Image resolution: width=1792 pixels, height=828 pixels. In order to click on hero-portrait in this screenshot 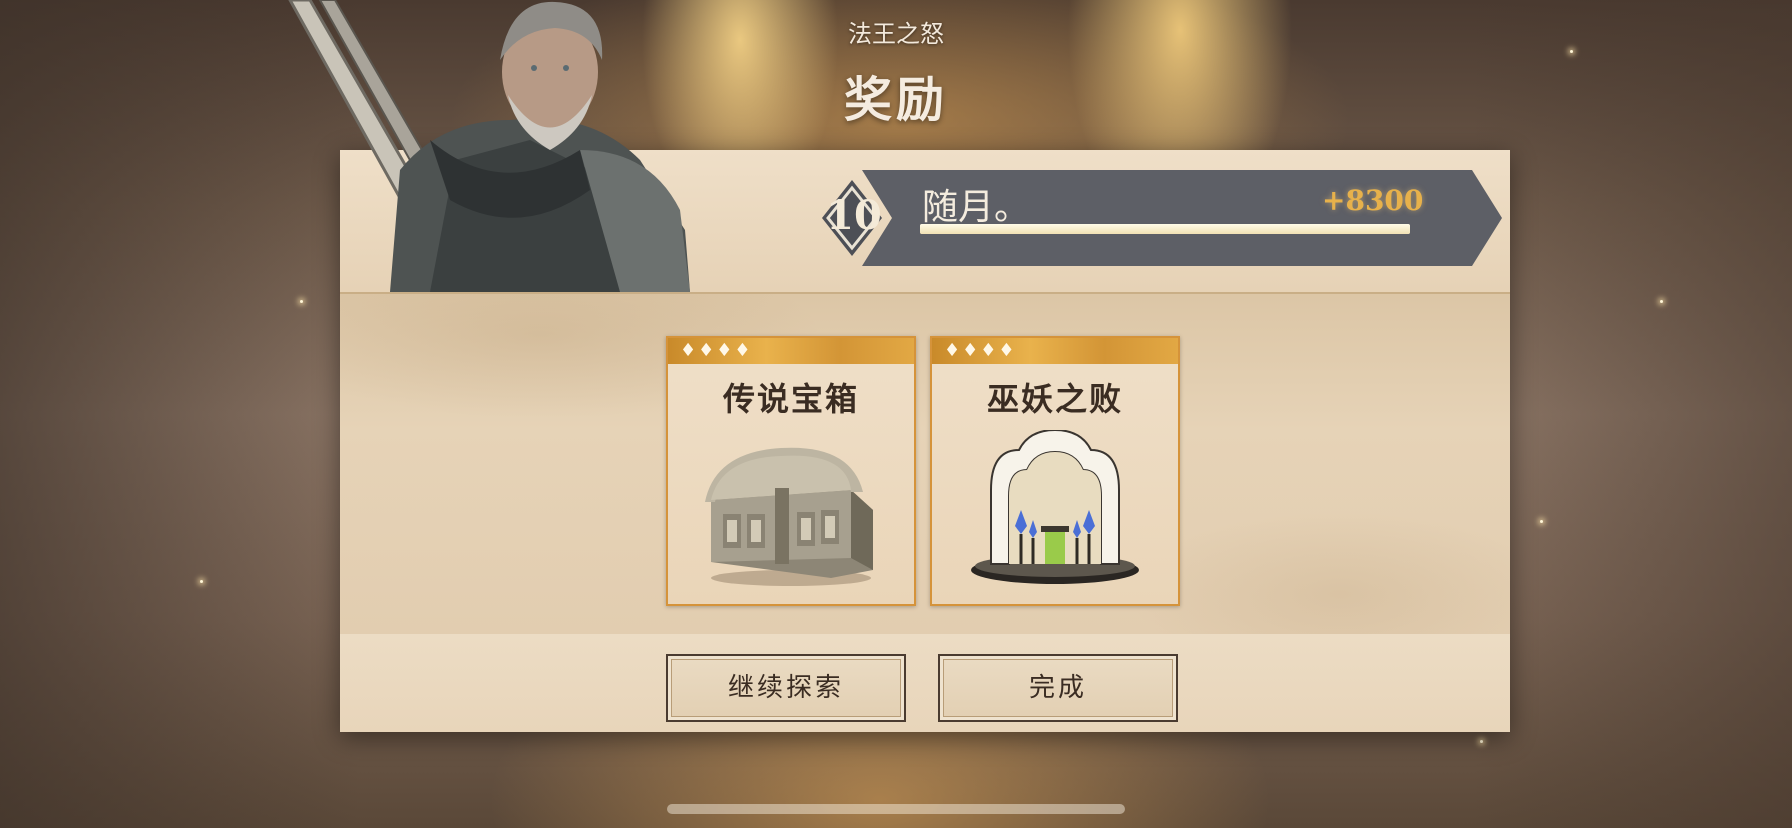, I will do `click(510, 146)`.